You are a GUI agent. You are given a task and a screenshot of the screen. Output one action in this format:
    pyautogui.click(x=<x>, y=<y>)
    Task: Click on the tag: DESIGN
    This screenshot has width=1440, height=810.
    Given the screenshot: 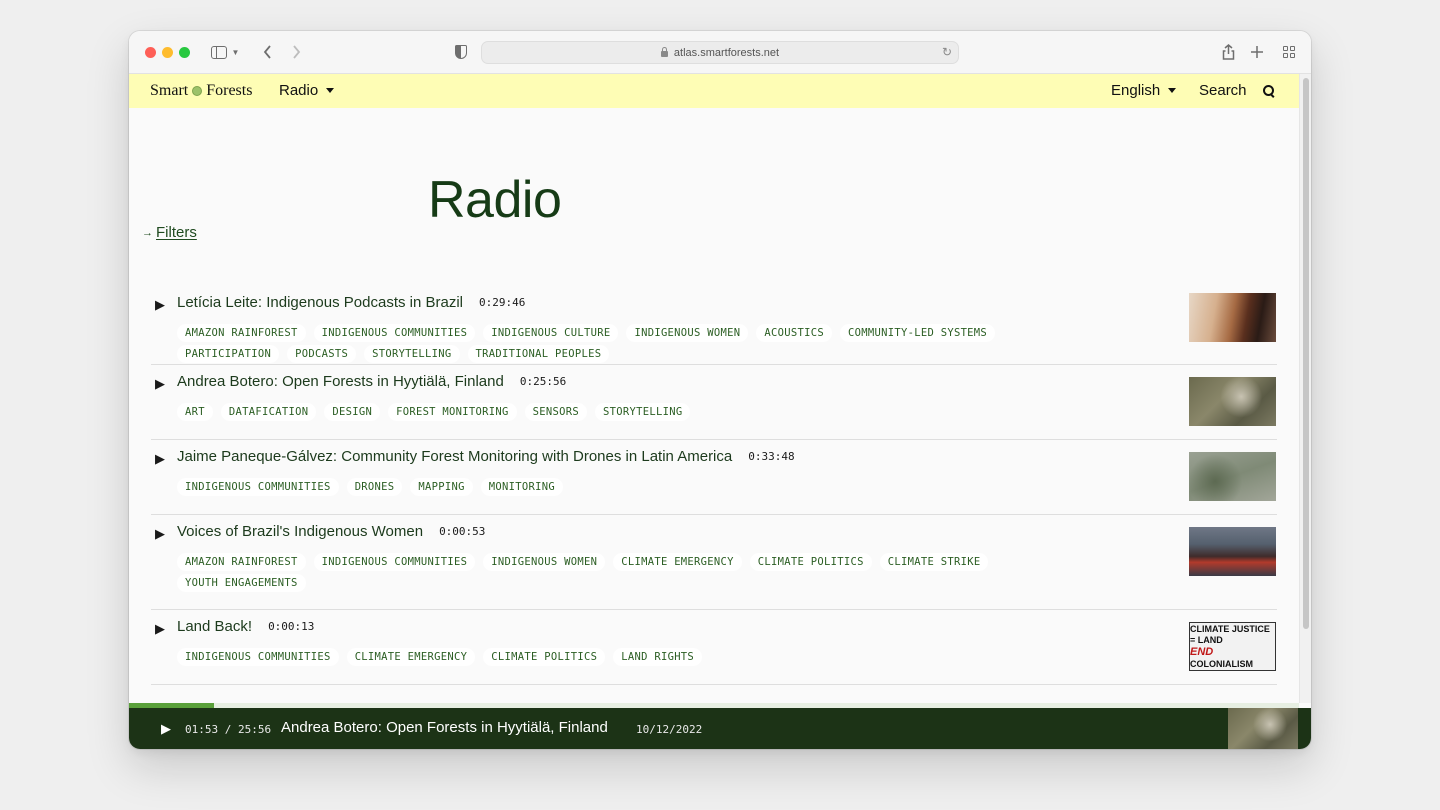 What is the action you would take?
    pyautogui.click(x=352, y=412)
    